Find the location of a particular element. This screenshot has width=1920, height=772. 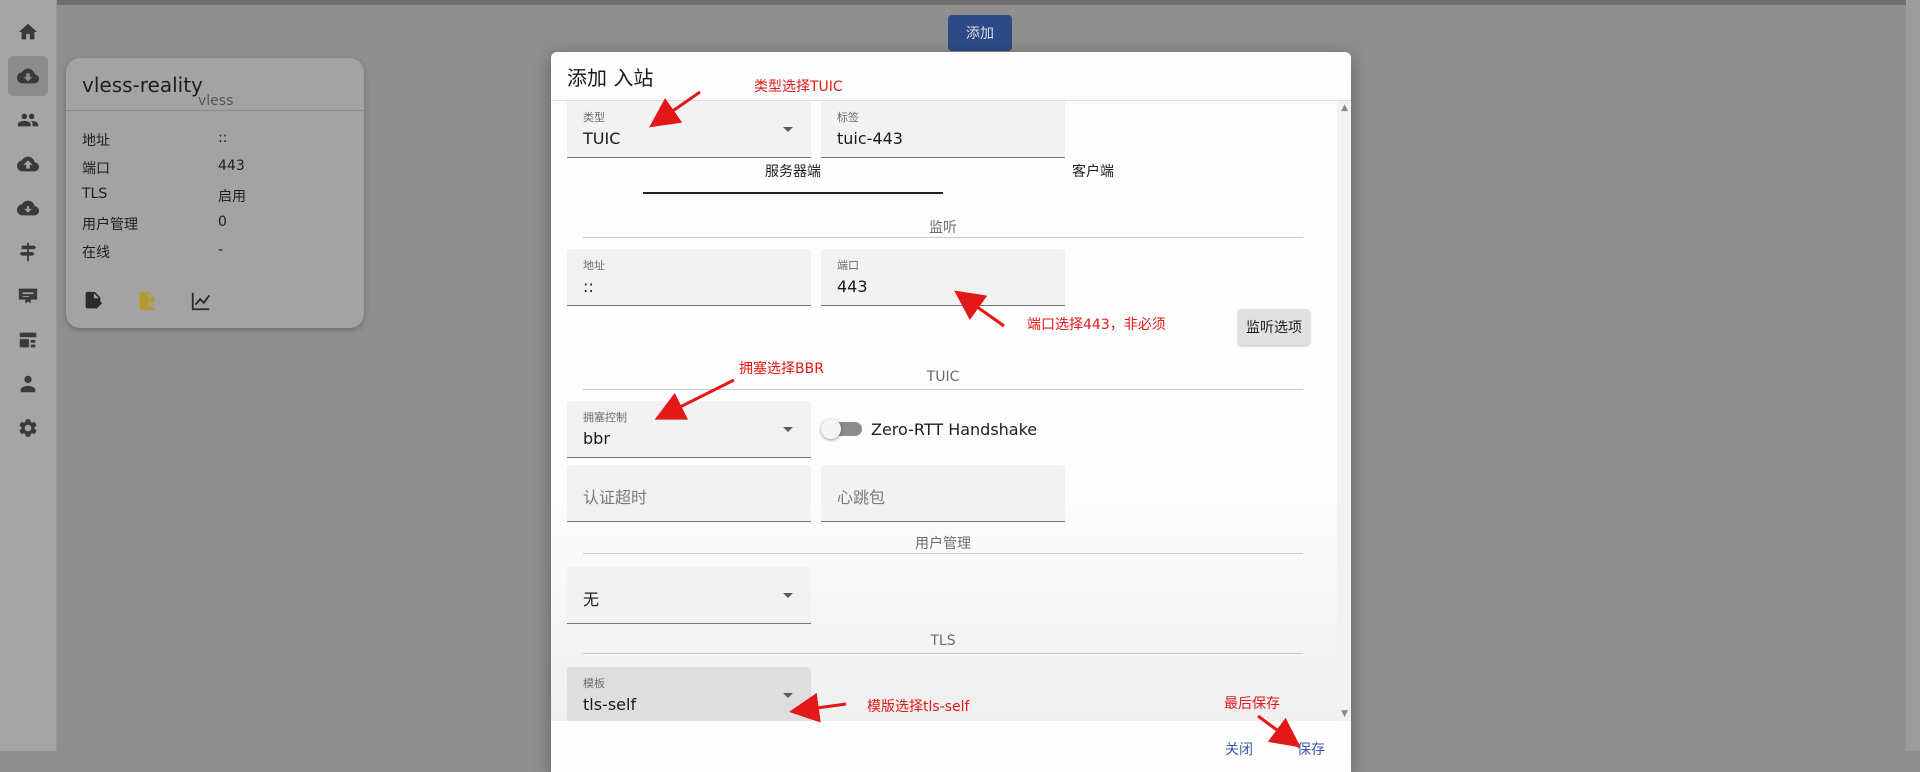

field-value: tls-self is located at coordinates (610, 704).